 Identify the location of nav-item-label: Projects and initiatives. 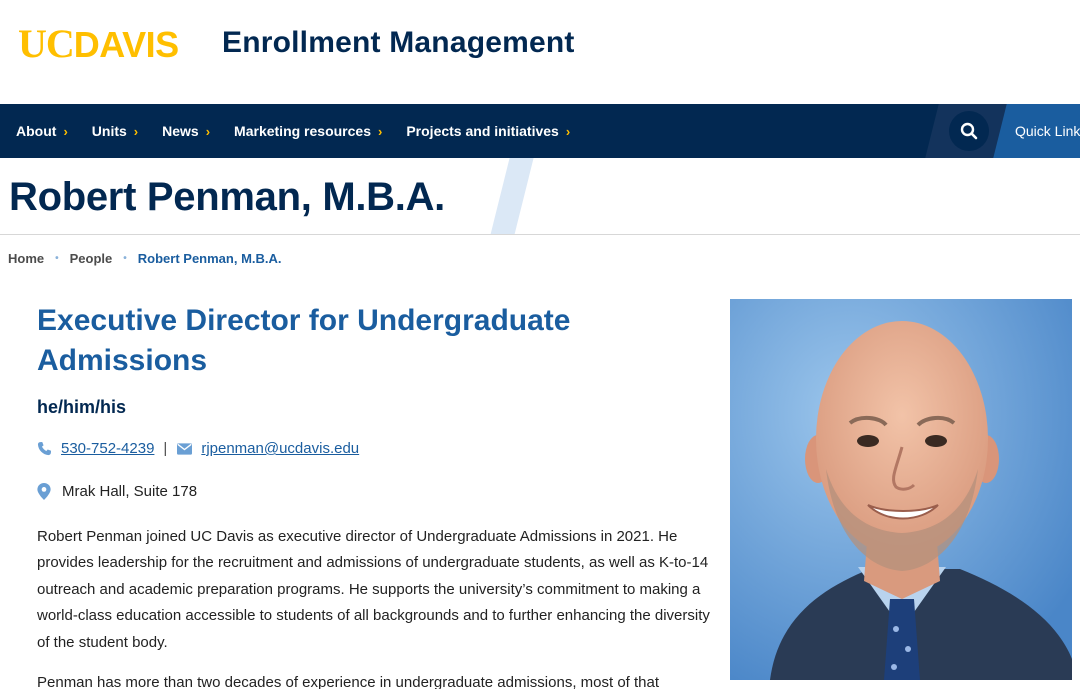
(482, 131).